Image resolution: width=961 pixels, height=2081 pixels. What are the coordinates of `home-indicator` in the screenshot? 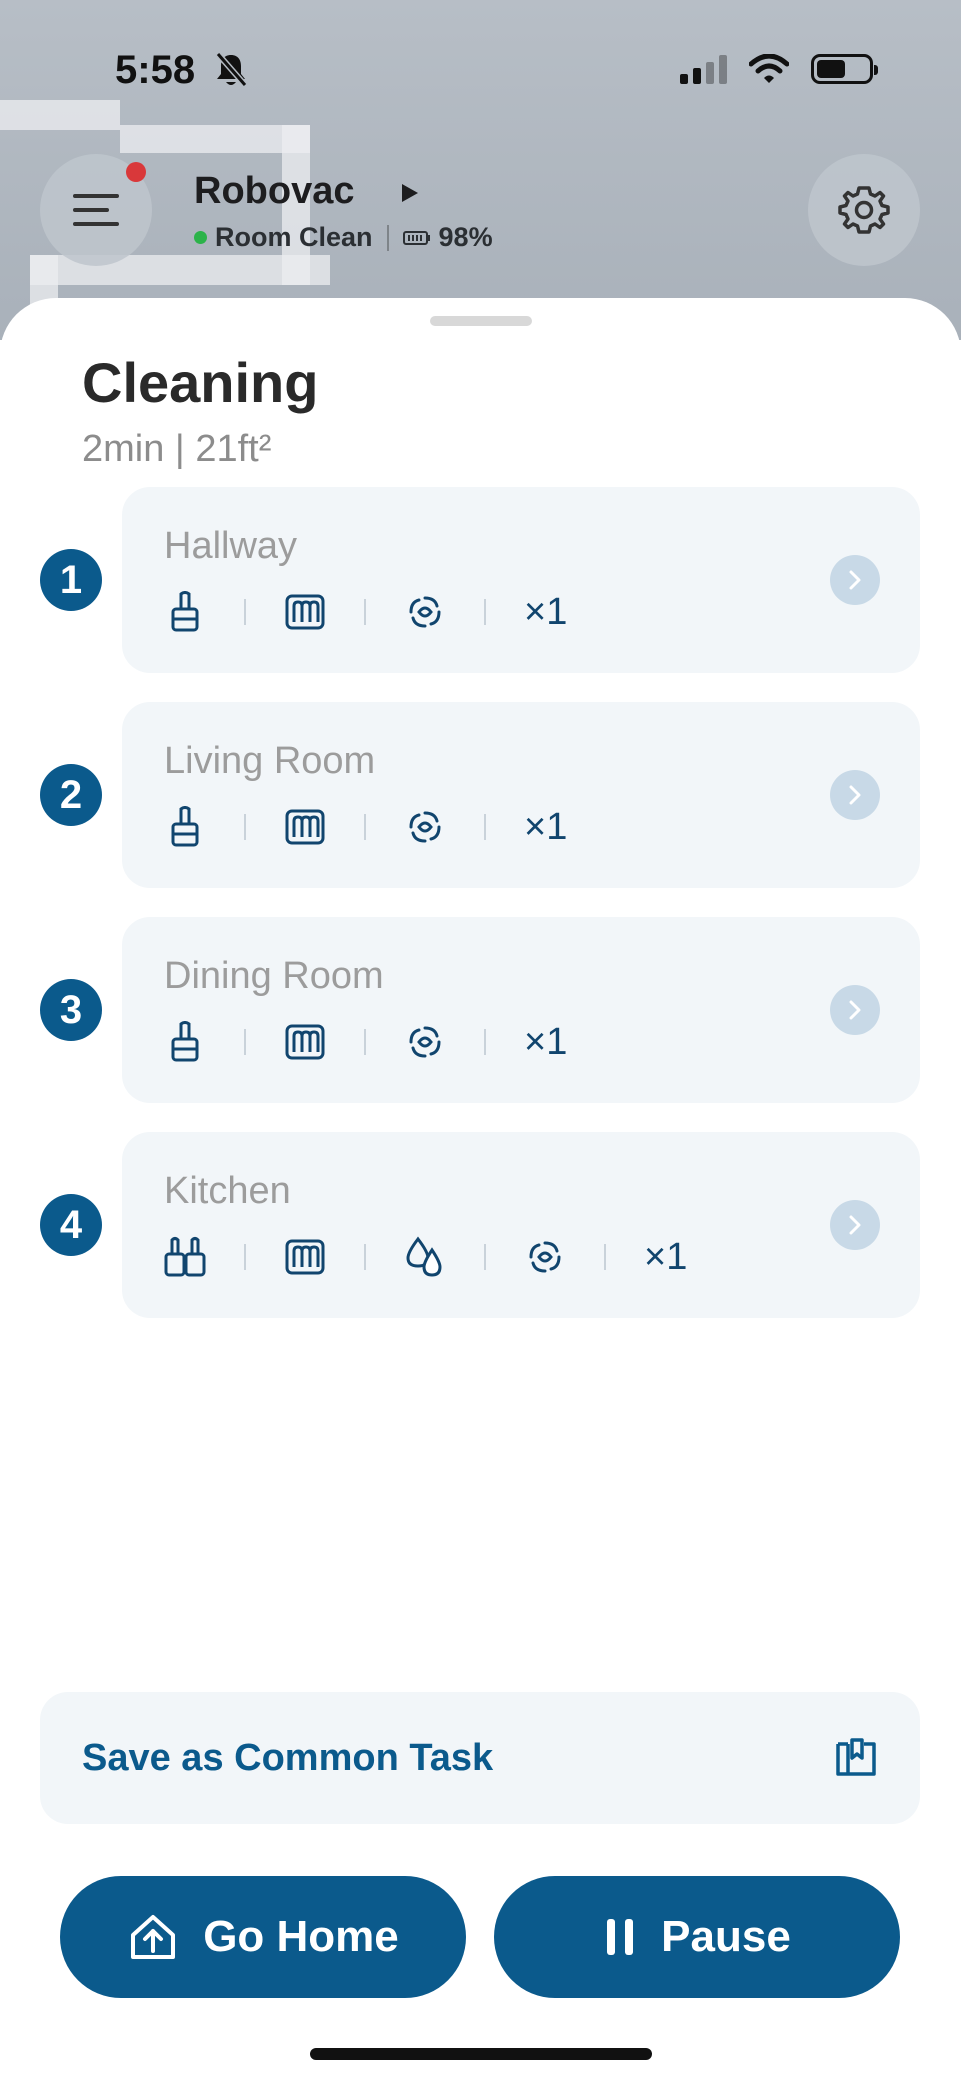 It's located at (481, 2054).